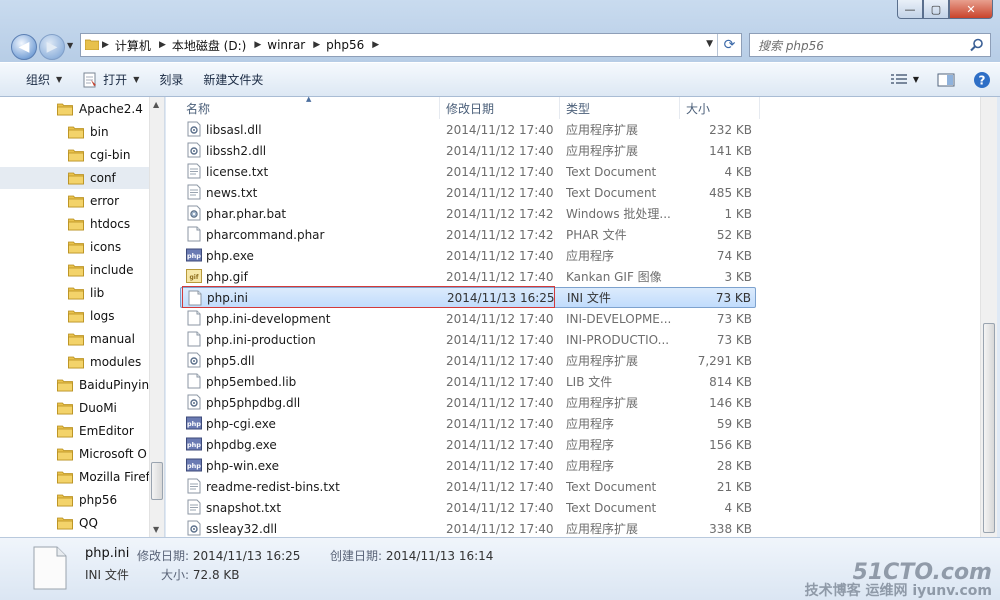  Describe the element at coordinates (88, 523) in the screenshot. I see `nav-tree-label: QQ` at that location.